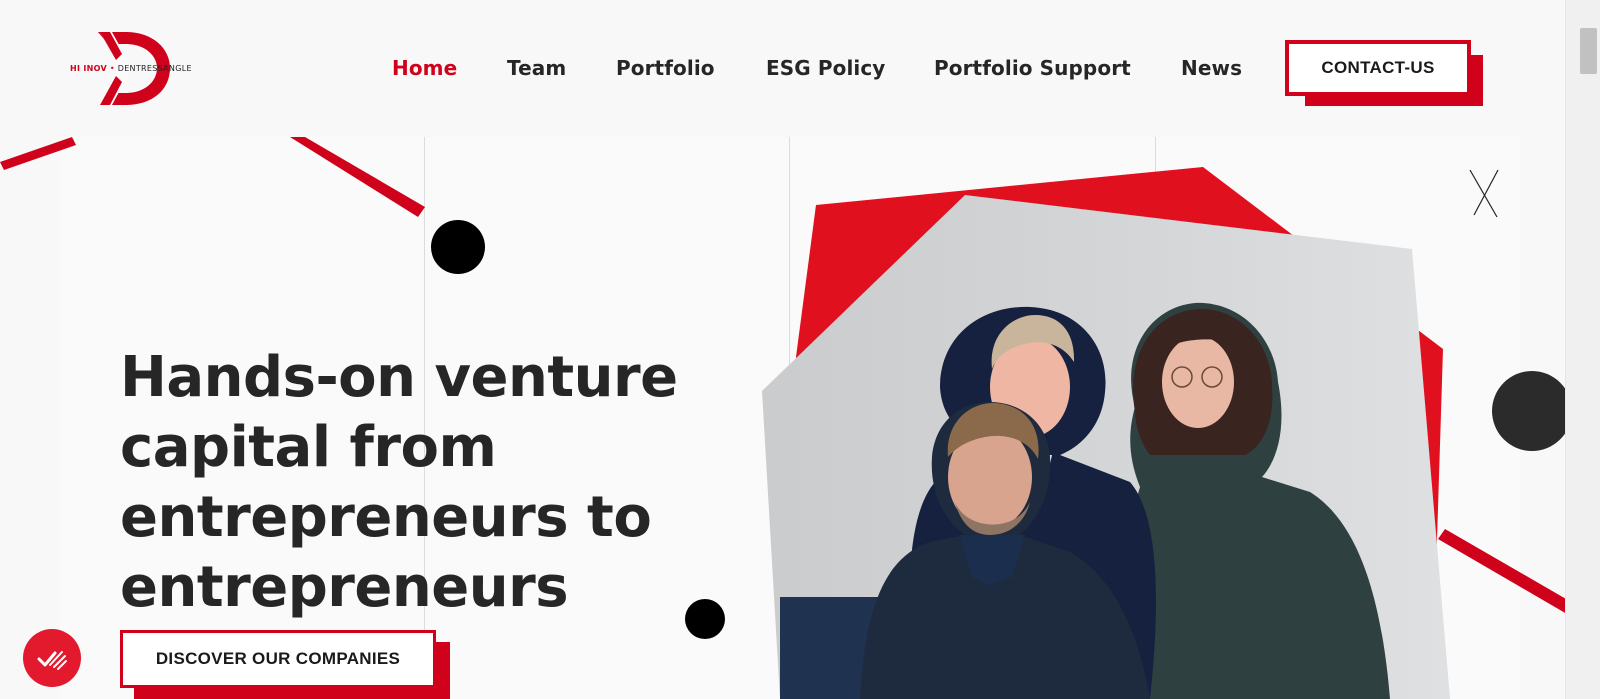 The width and height of the screenshot is (1600, 699). What do you see at coordinates (825, 68) in the screenshot?
I see `nav-item-esg-policy: ESG Policy` at bounding box center [825, 68].